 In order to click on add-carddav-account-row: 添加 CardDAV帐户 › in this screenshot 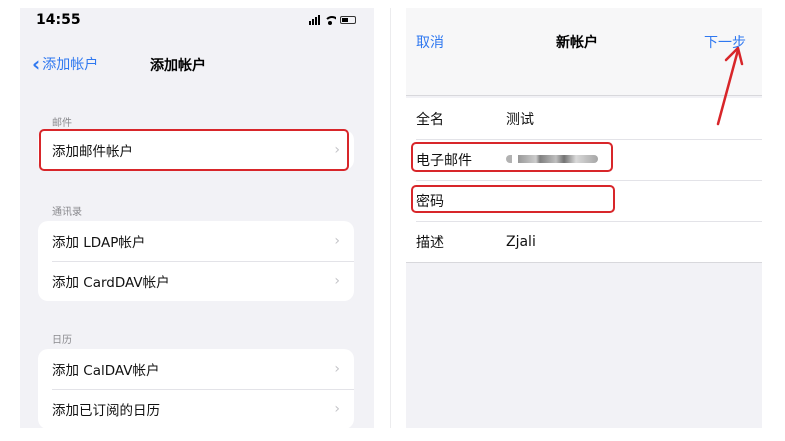, I will do `click(196, 281)`.